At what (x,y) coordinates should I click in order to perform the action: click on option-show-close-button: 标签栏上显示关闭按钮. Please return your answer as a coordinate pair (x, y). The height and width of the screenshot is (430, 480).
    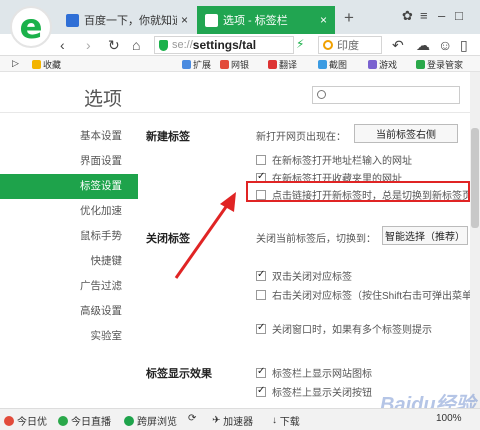
    Looking at the image, I should click on (314, 391).